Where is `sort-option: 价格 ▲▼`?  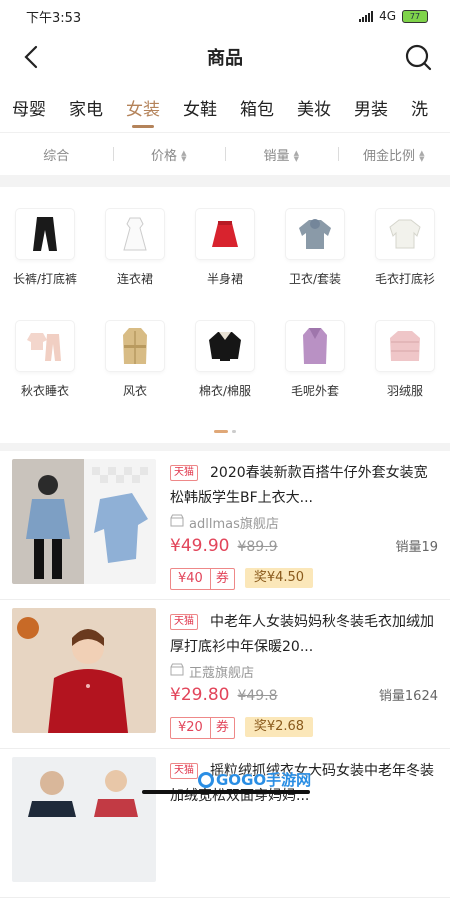
sort-option: 价格 ▲▼ is located at coordinates (169, 154).